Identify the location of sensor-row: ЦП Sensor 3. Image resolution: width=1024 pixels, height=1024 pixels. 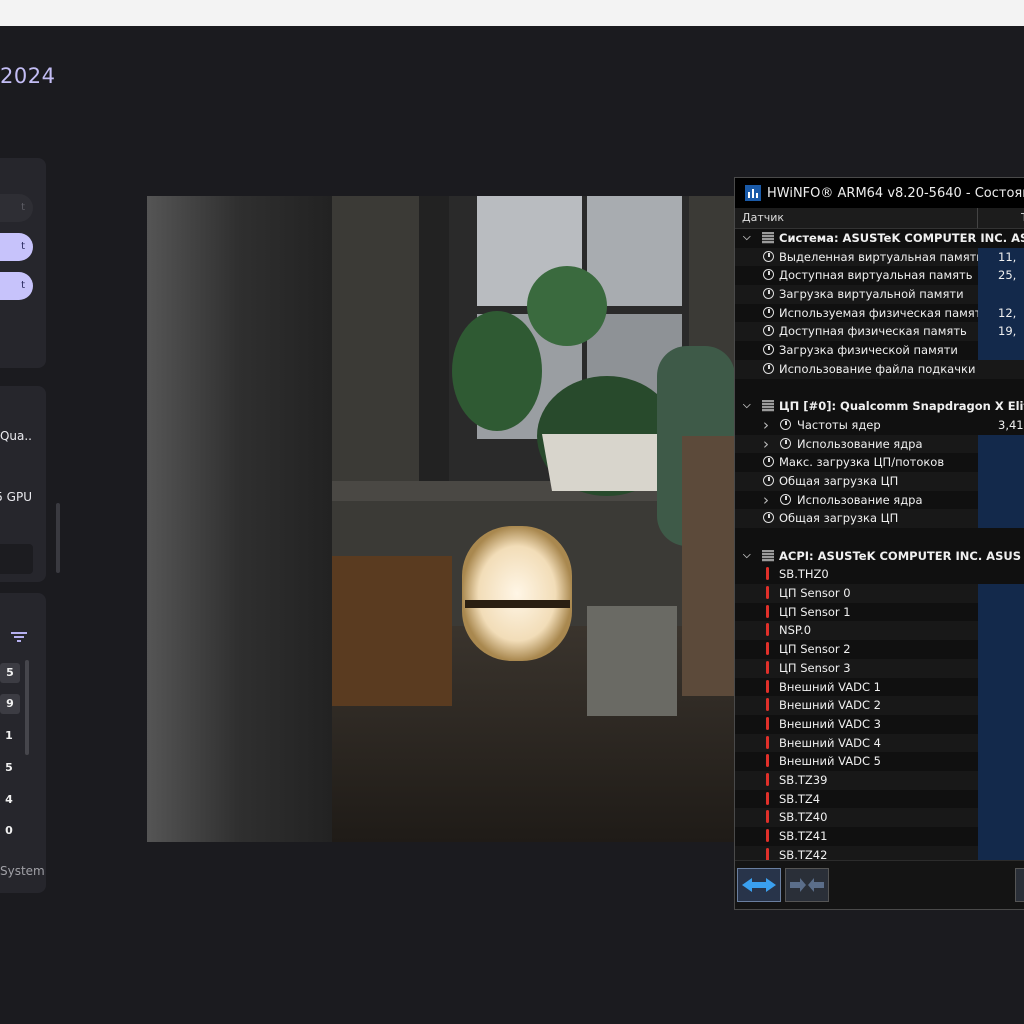
(879, 668).